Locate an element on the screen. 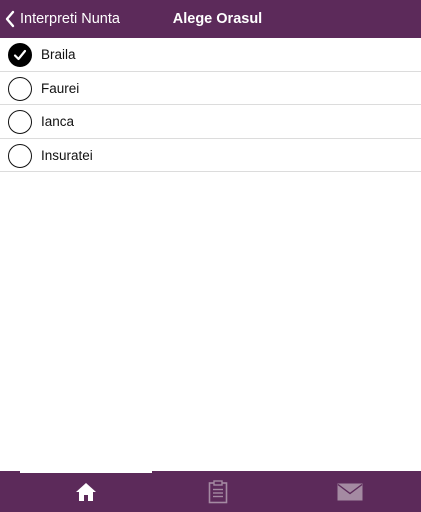 The image size is (421, 512). city-row-faurei: Faurei is located at coordinates (210, 88).